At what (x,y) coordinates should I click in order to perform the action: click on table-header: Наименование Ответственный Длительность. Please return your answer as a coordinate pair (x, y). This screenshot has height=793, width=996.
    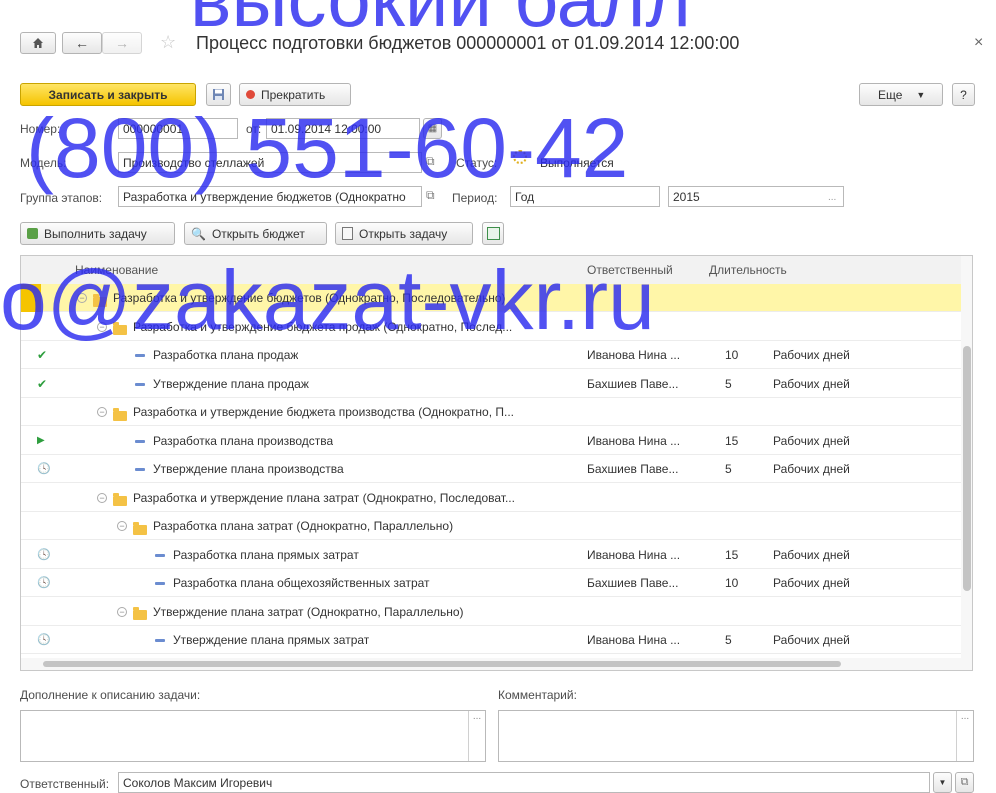
    Looking at the image, I should click on (496, 270).